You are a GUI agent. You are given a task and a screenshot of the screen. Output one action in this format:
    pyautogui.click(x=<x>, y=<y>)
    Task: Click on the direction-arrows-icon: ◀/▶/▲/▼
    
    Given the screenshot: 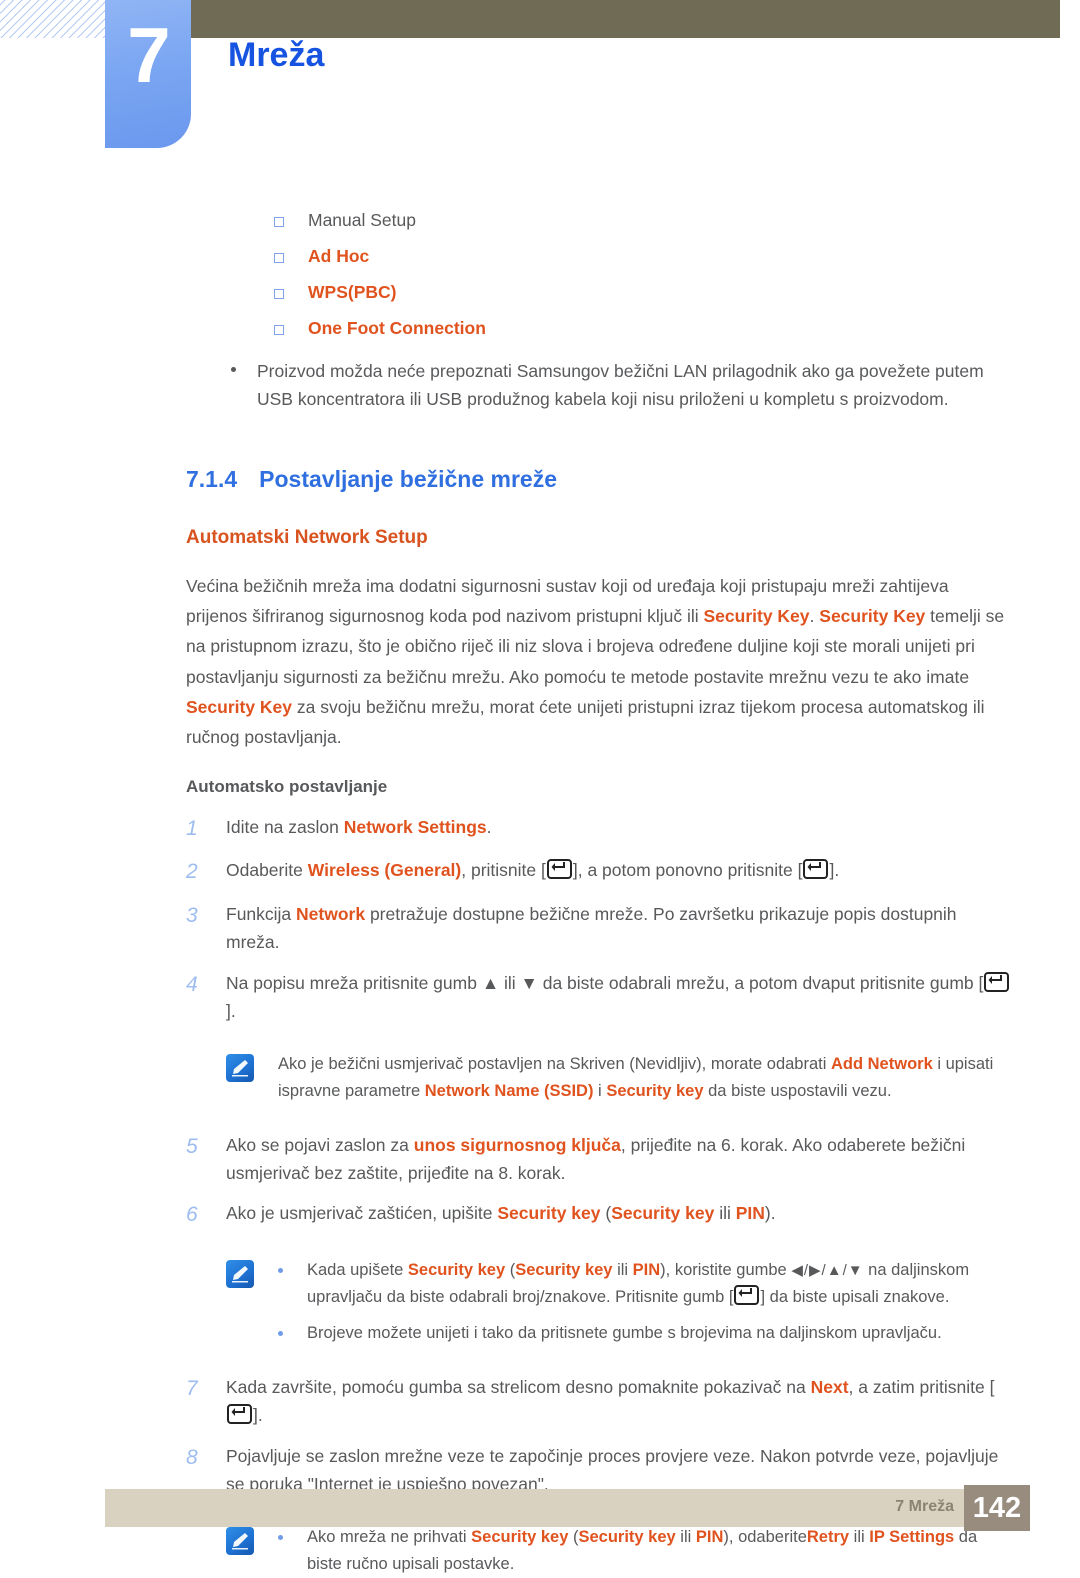 What is the action you would take?
    pyautogui.click(x=827, y=1270)
    